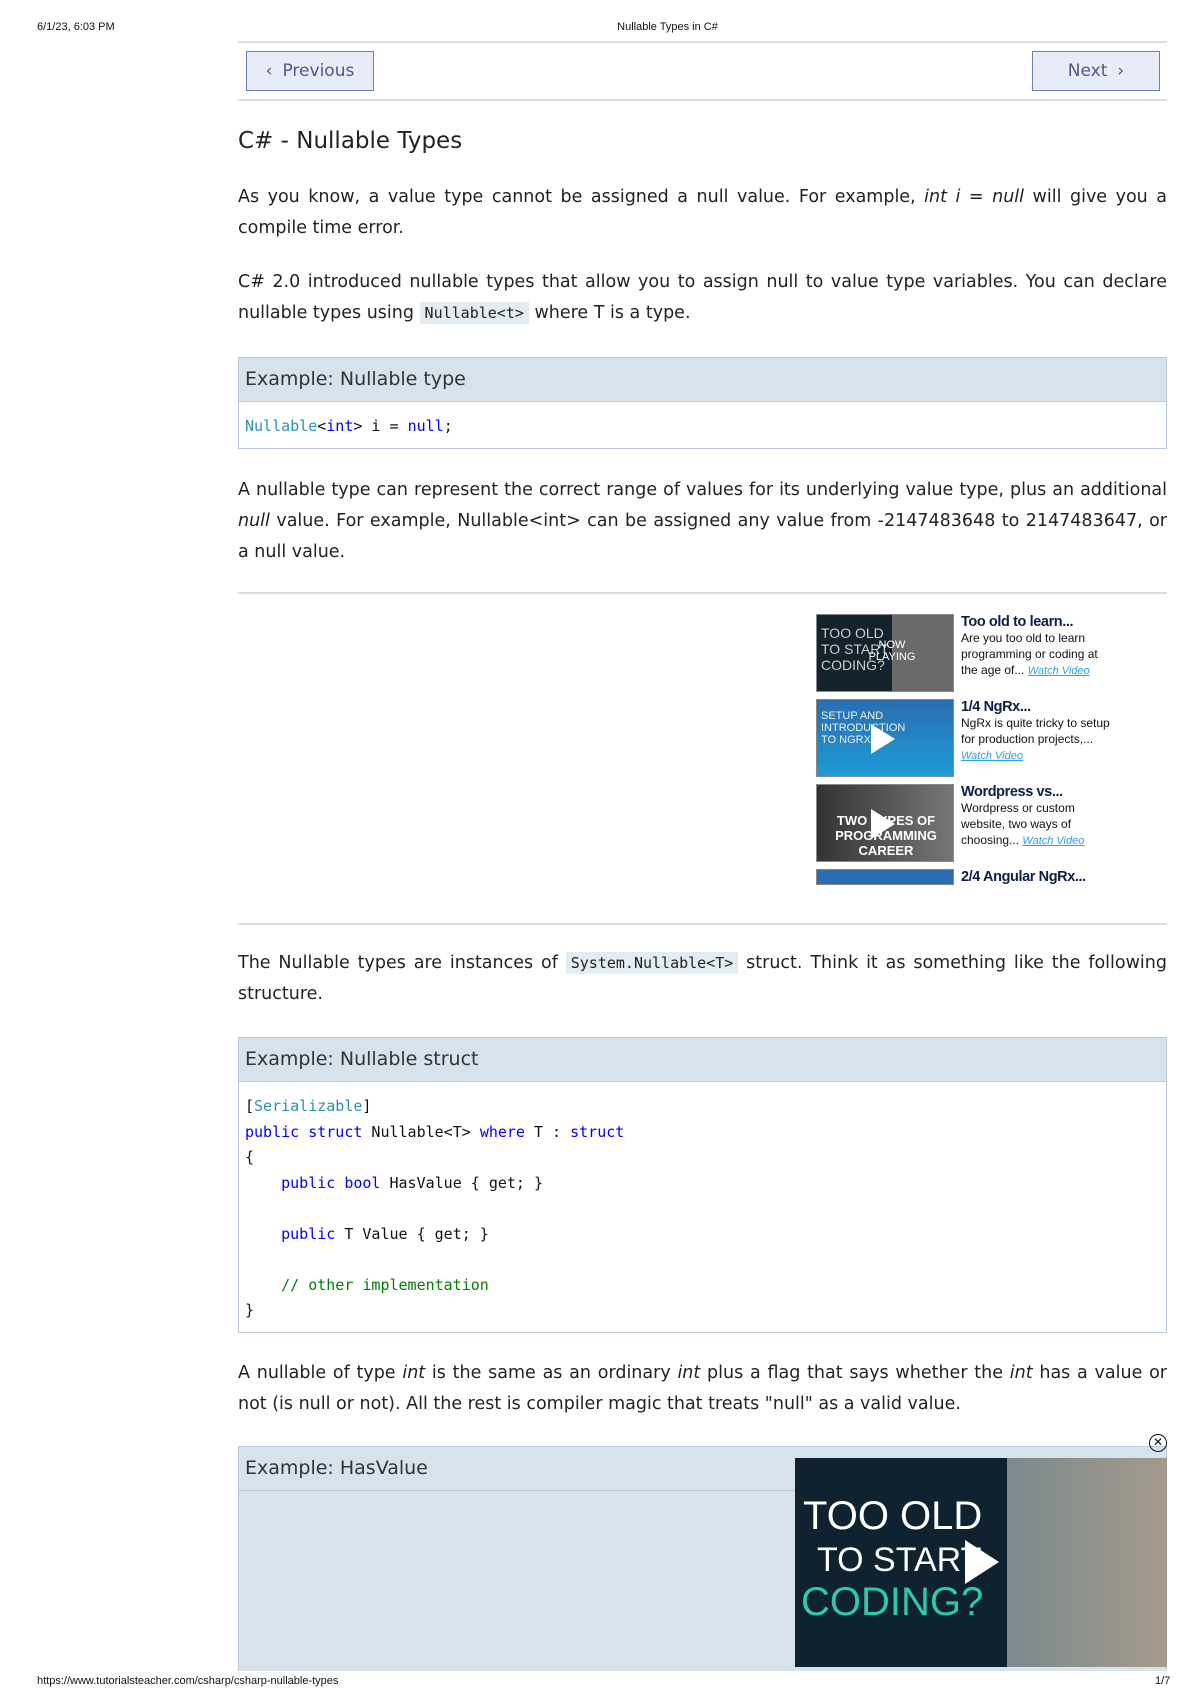  I want to click on video-thumbnail, so click(885, 877).